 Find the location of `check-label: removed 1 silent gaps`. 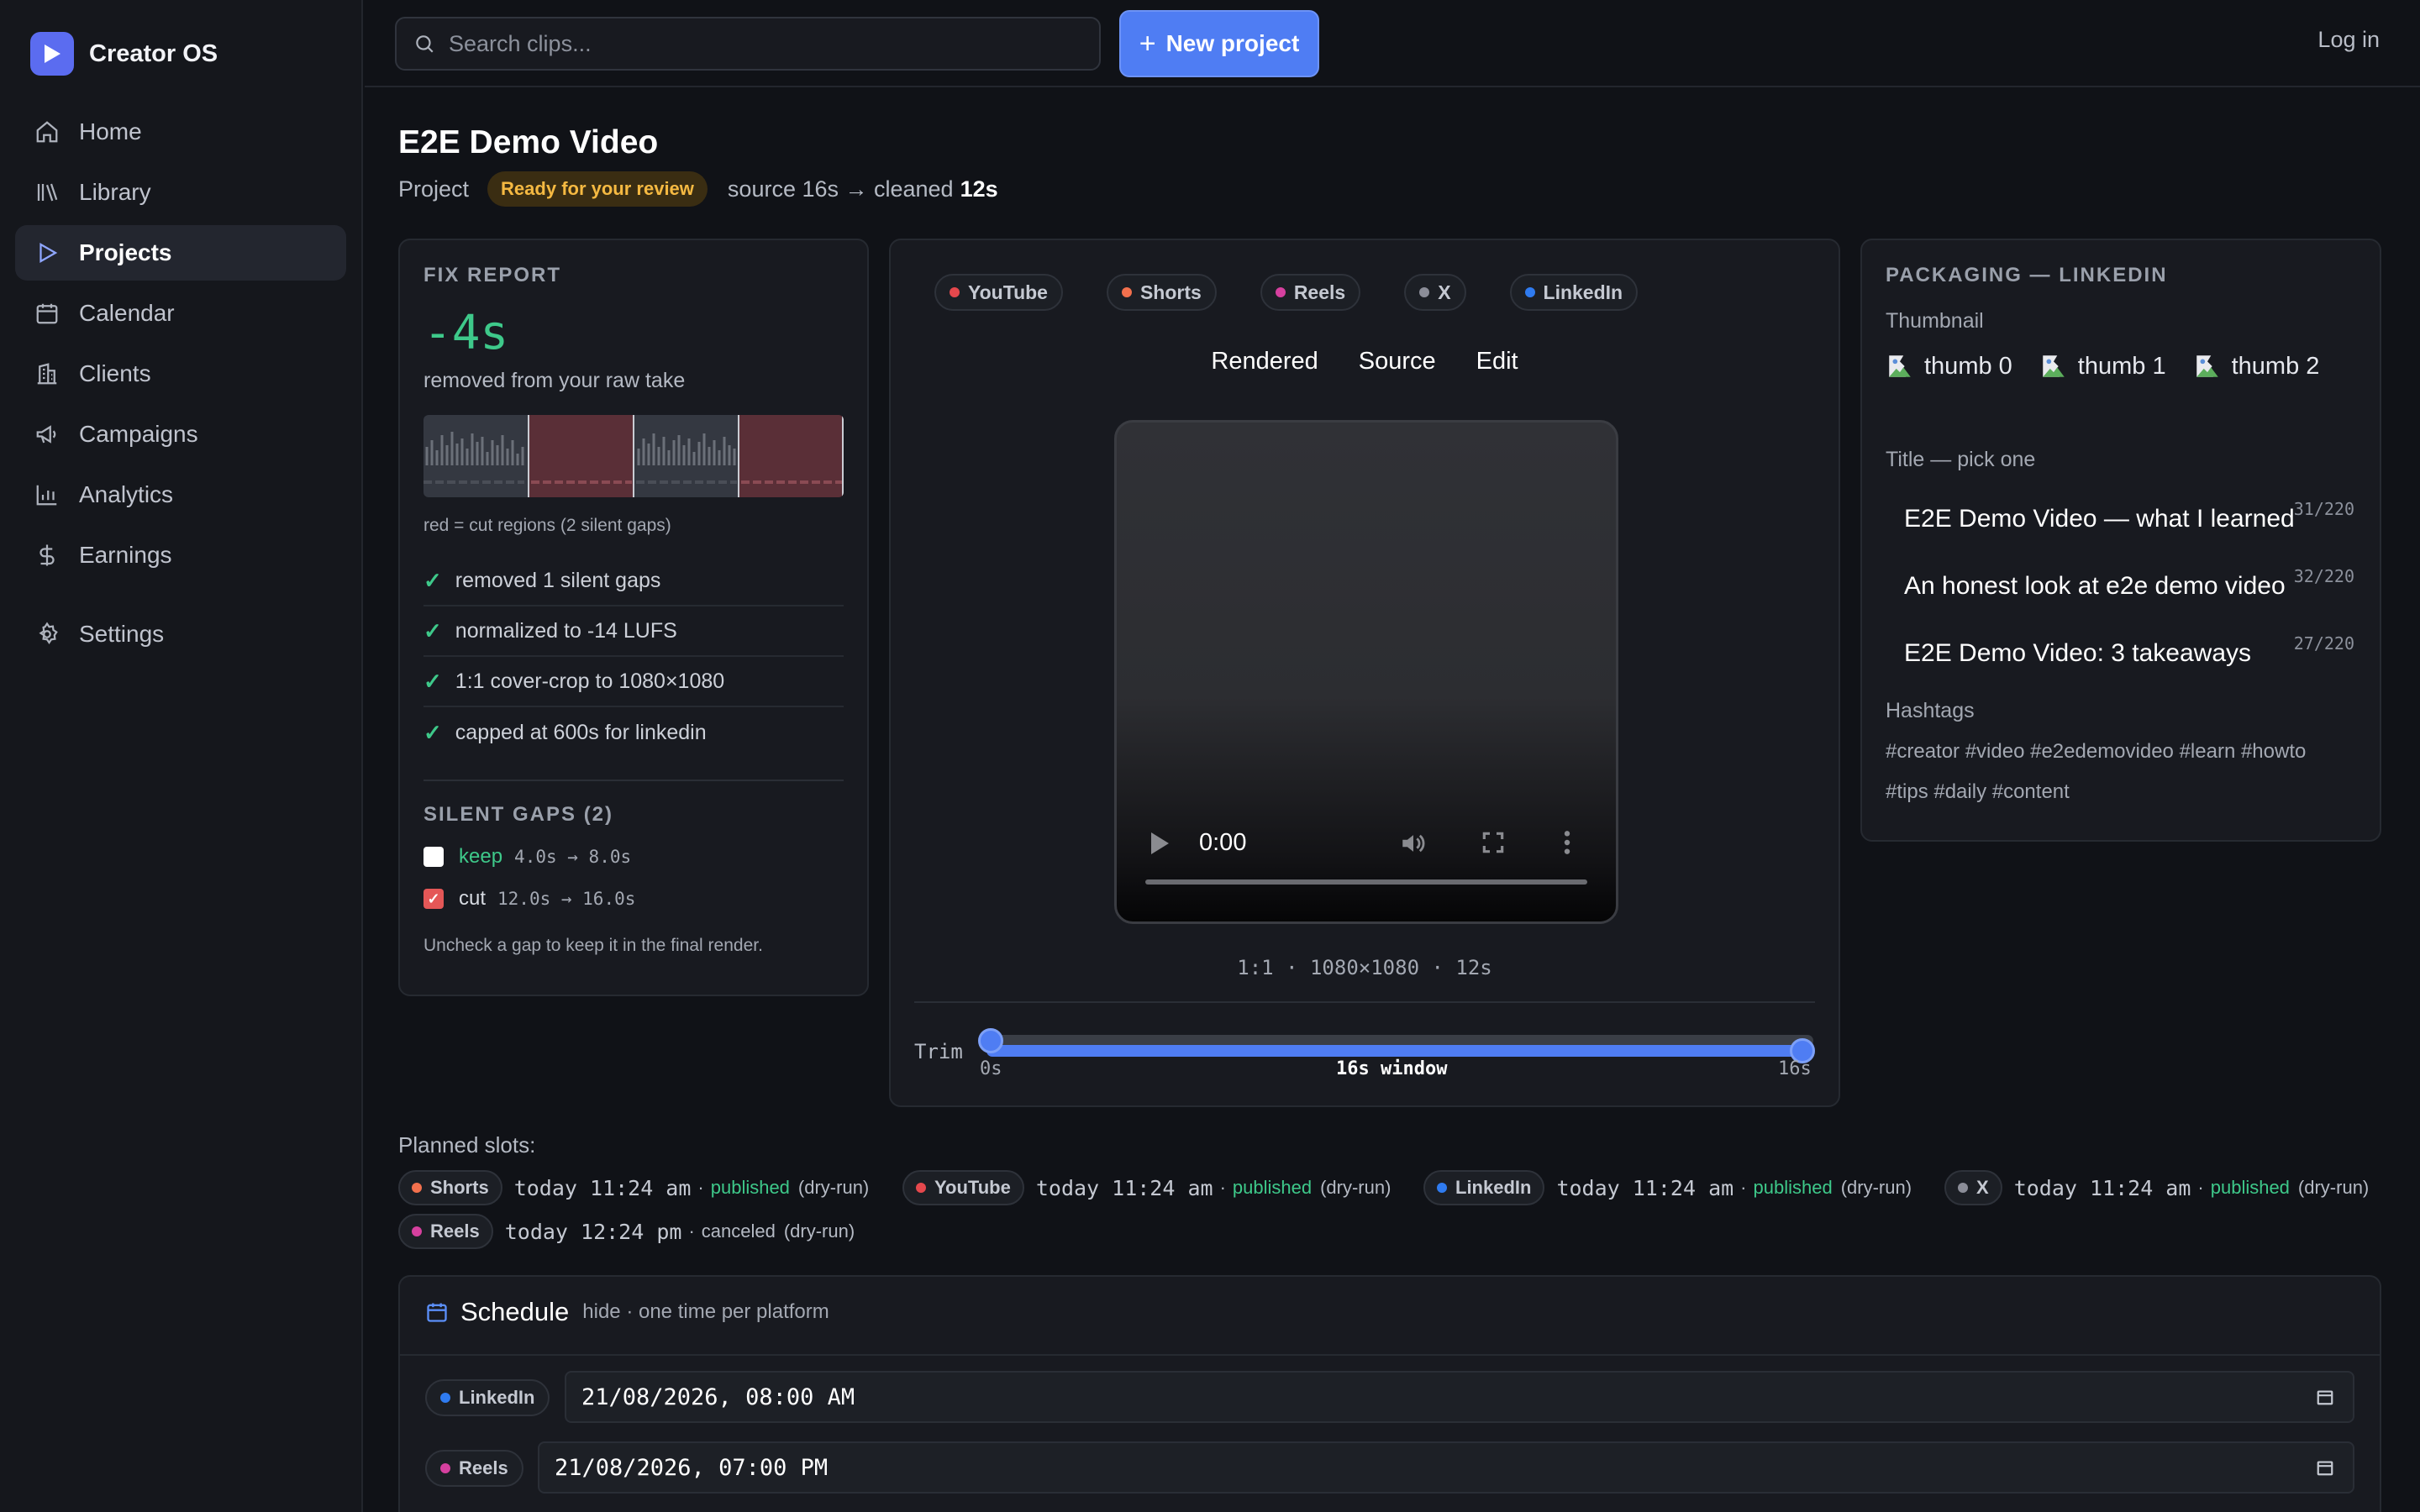

check-label: removed 1 silent gaps is located at coordinates (558, 580).